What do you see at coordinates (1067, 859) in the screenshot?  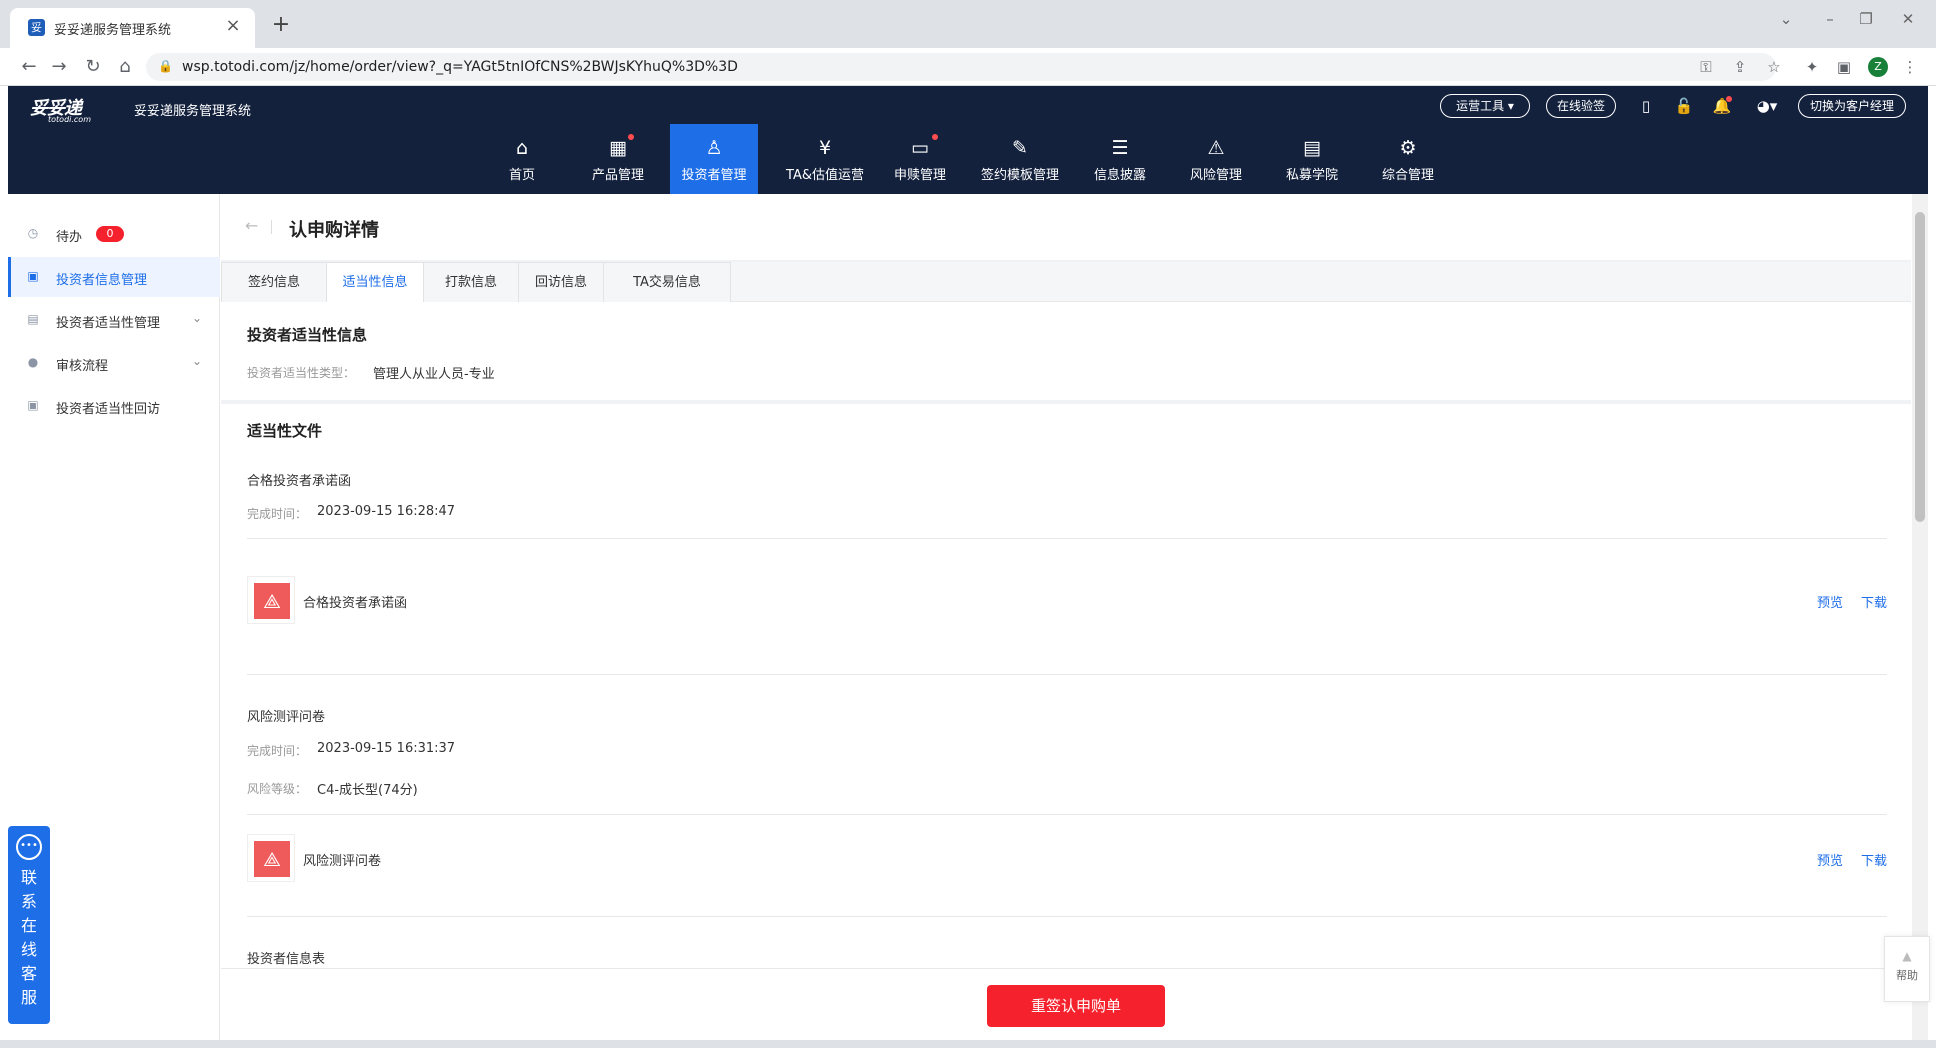 I see `file-row: ⟁ 风险测评问卷 预览 下载` at bounding box center [1067, 859].